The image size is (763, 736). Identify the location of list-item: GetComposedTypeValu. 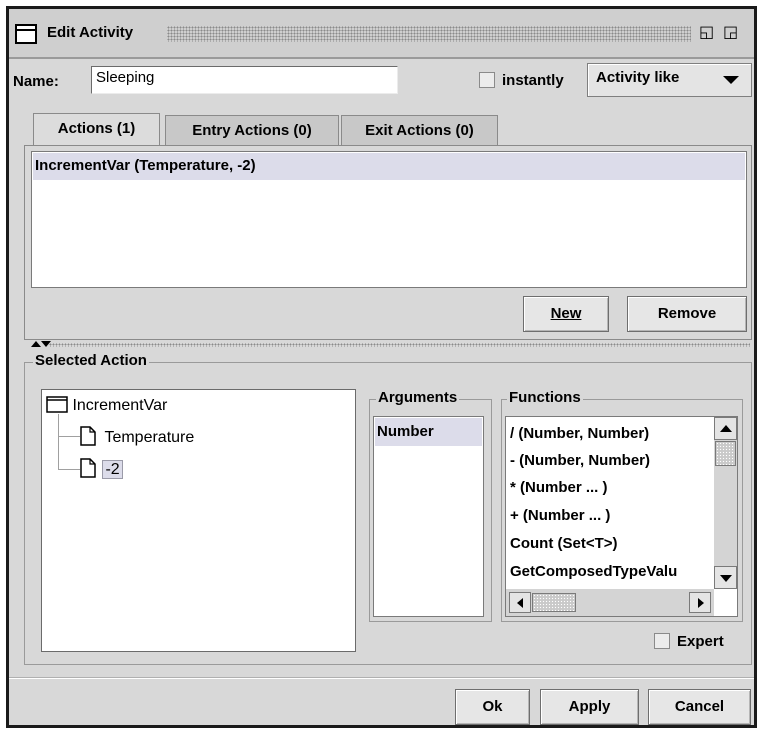
(593, 571).